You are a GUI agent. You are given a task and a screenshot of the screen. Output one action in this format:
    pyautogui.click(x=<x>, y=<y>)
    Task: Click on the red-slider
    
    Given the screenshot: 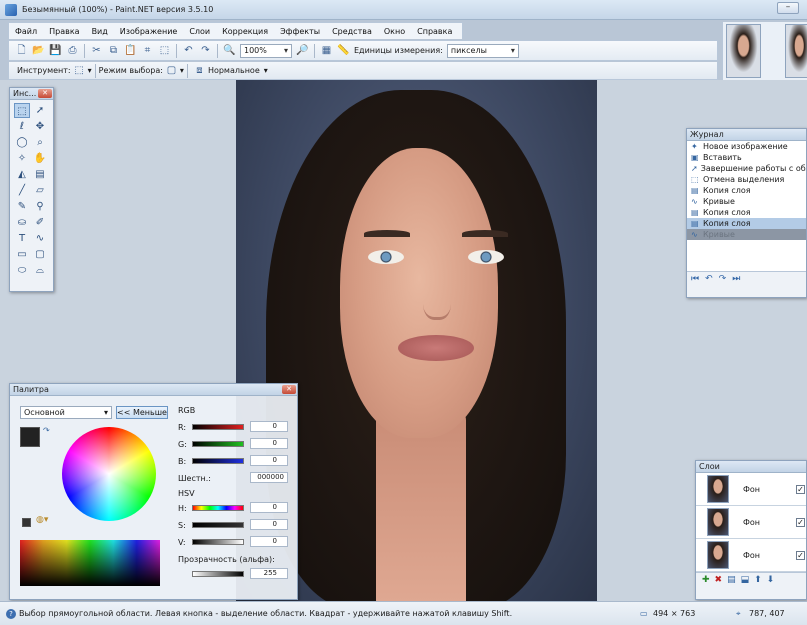 What is the action you would take?
    pyautogui.click(x=218, y=427)
    